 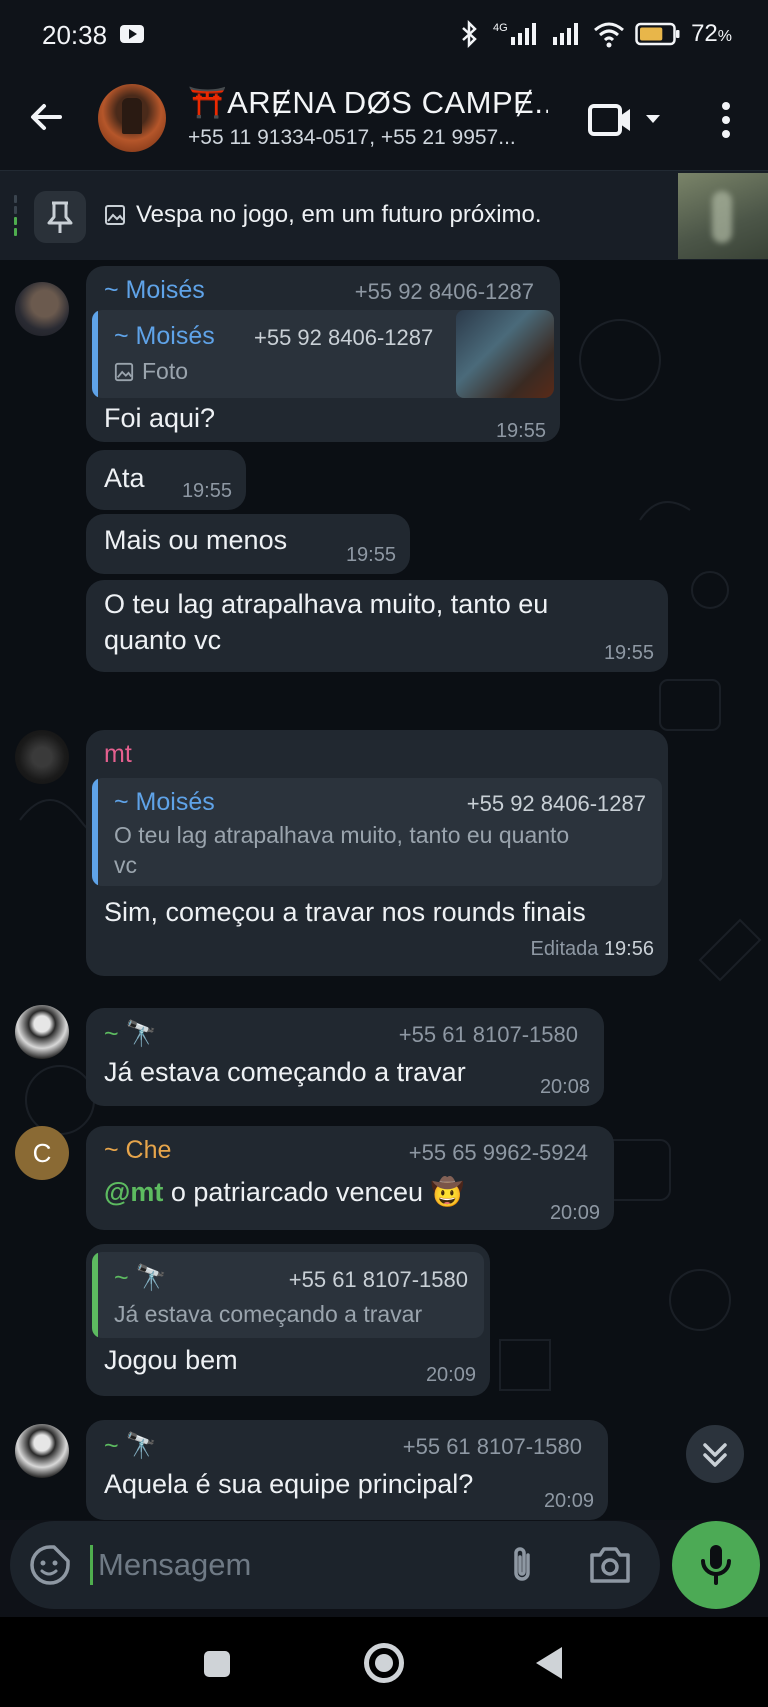 I want to click on message-text: Já estava começando a travar, so click(x=285, y=1072).